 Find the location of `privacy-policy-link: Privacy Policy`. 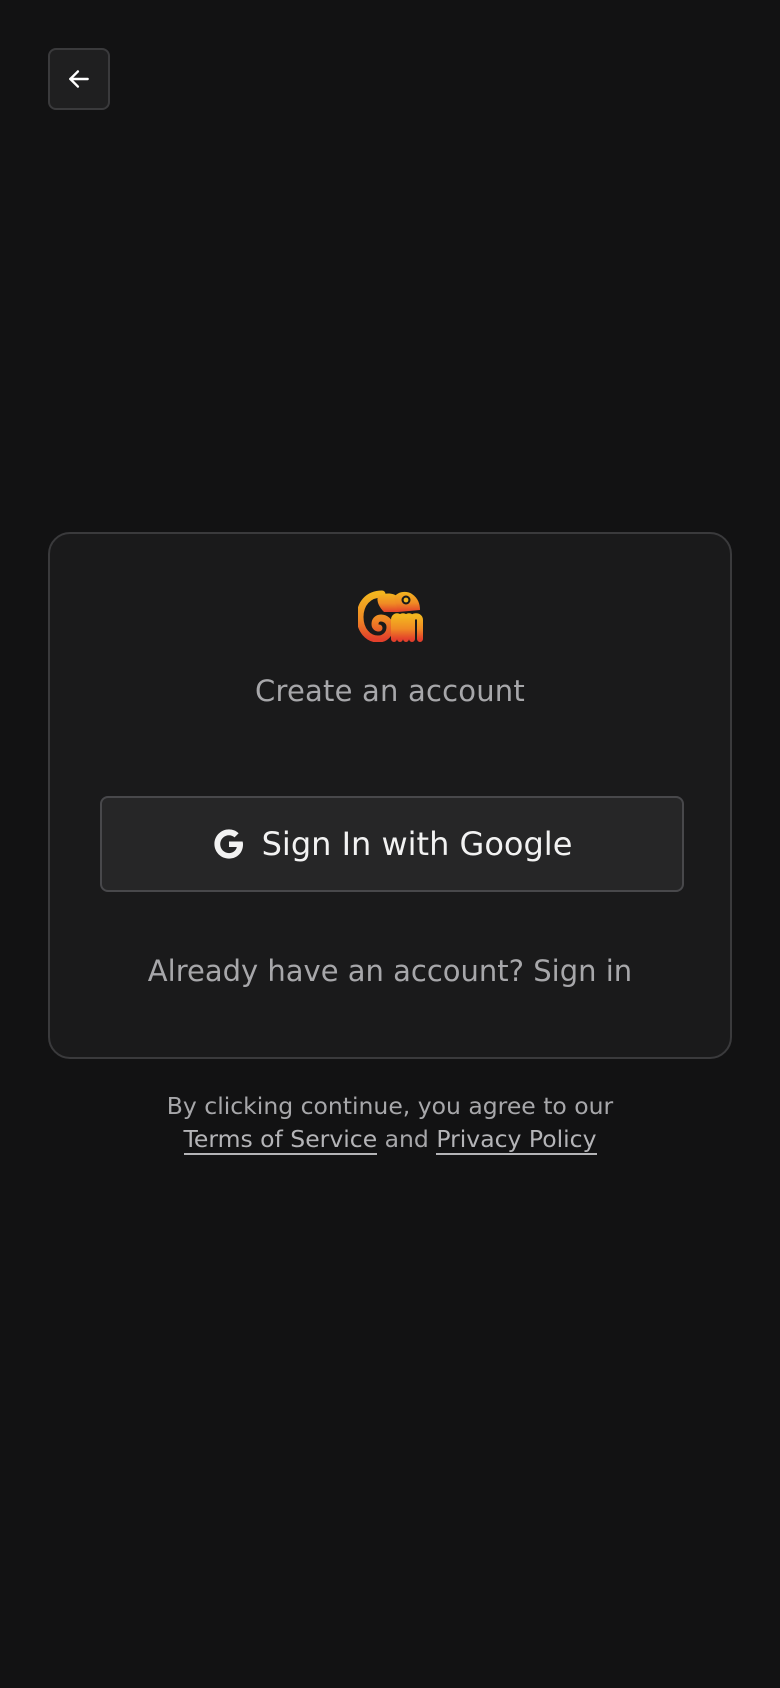

privacy-policy-link: Privacy Policy is located at coordinates (516, 1140).